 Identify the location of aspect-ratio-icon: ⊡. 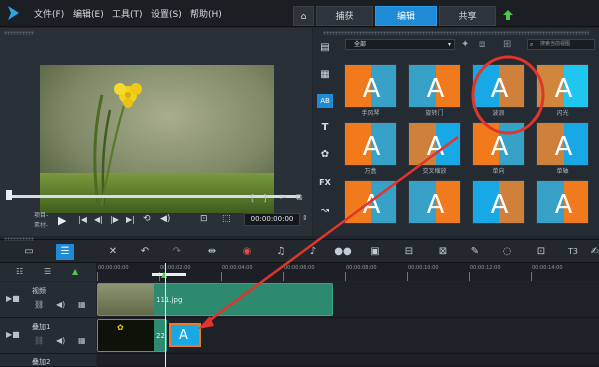
(204, 219).